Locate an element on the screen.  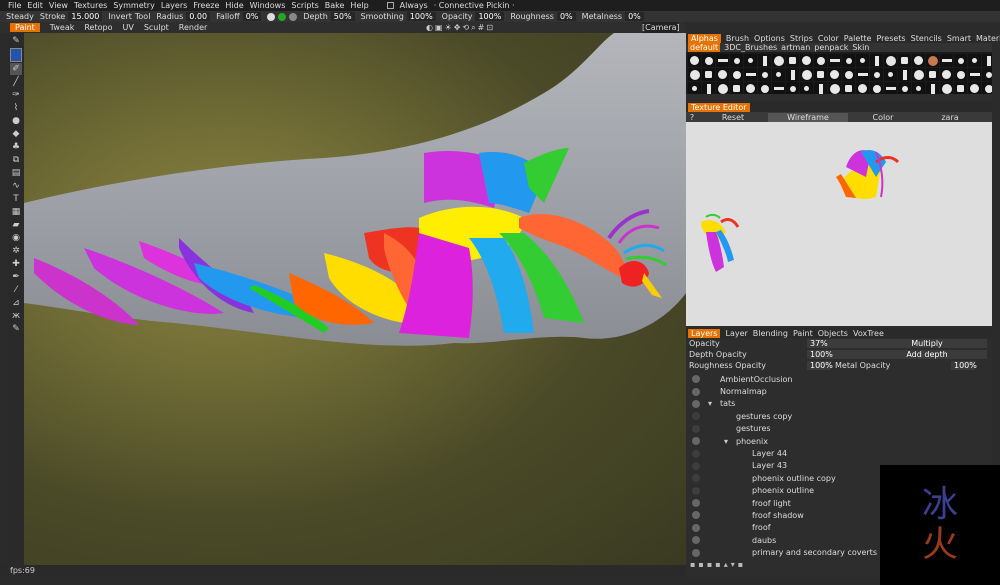
smoothing-option: Smoothing 100% is located at coordinates (398, 16).